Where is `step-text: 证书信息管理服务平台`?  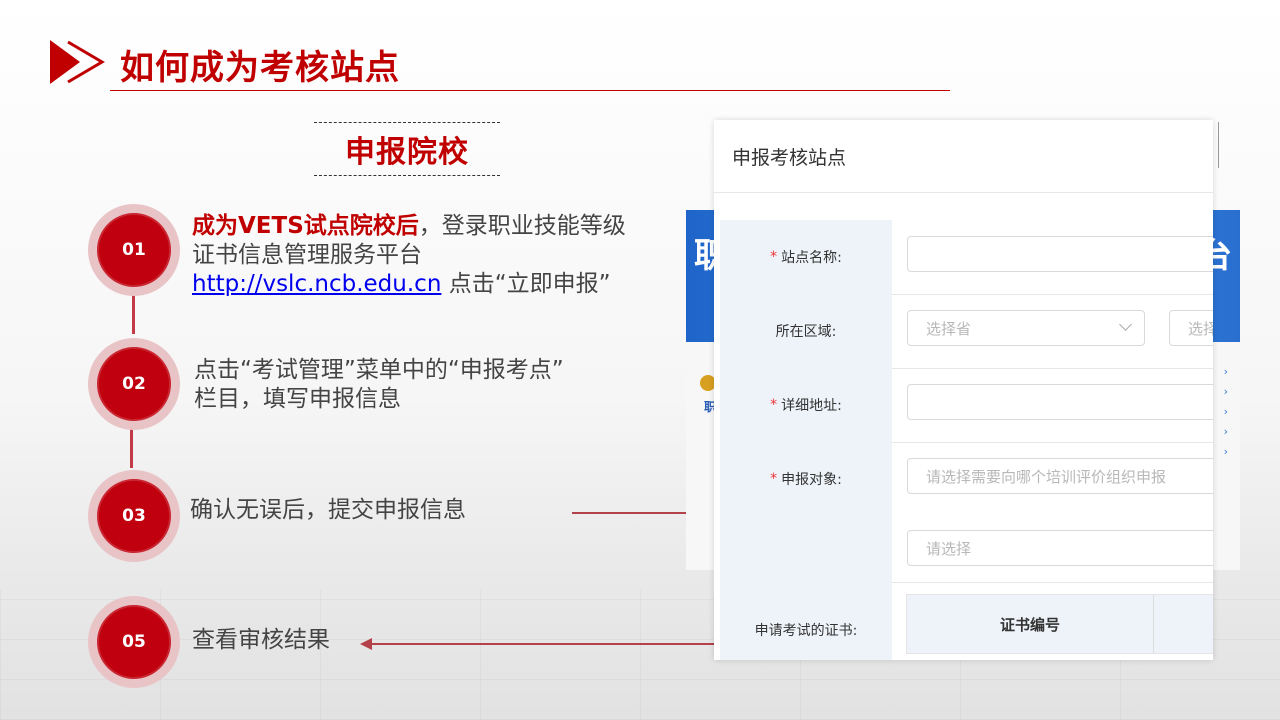
step-text: 证书信息管理服务平台 is located at coordinates (307, 255).